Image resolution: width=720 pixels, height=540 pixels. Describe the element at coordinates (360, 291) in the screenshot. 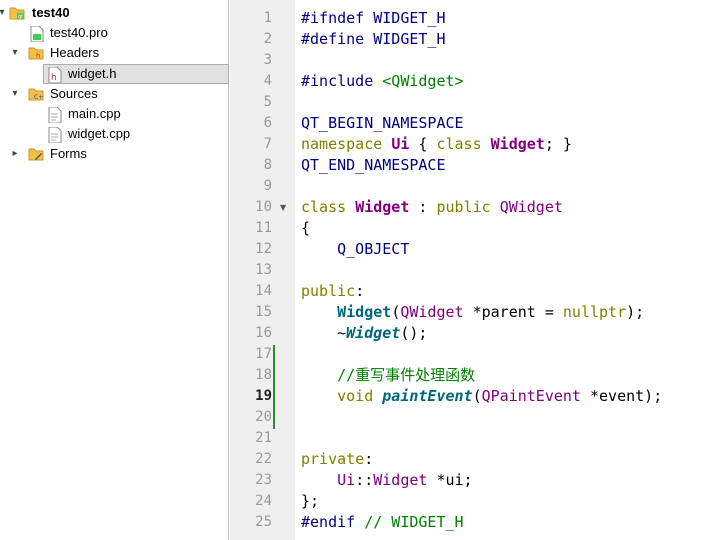

I see `code-token: :` at that location.